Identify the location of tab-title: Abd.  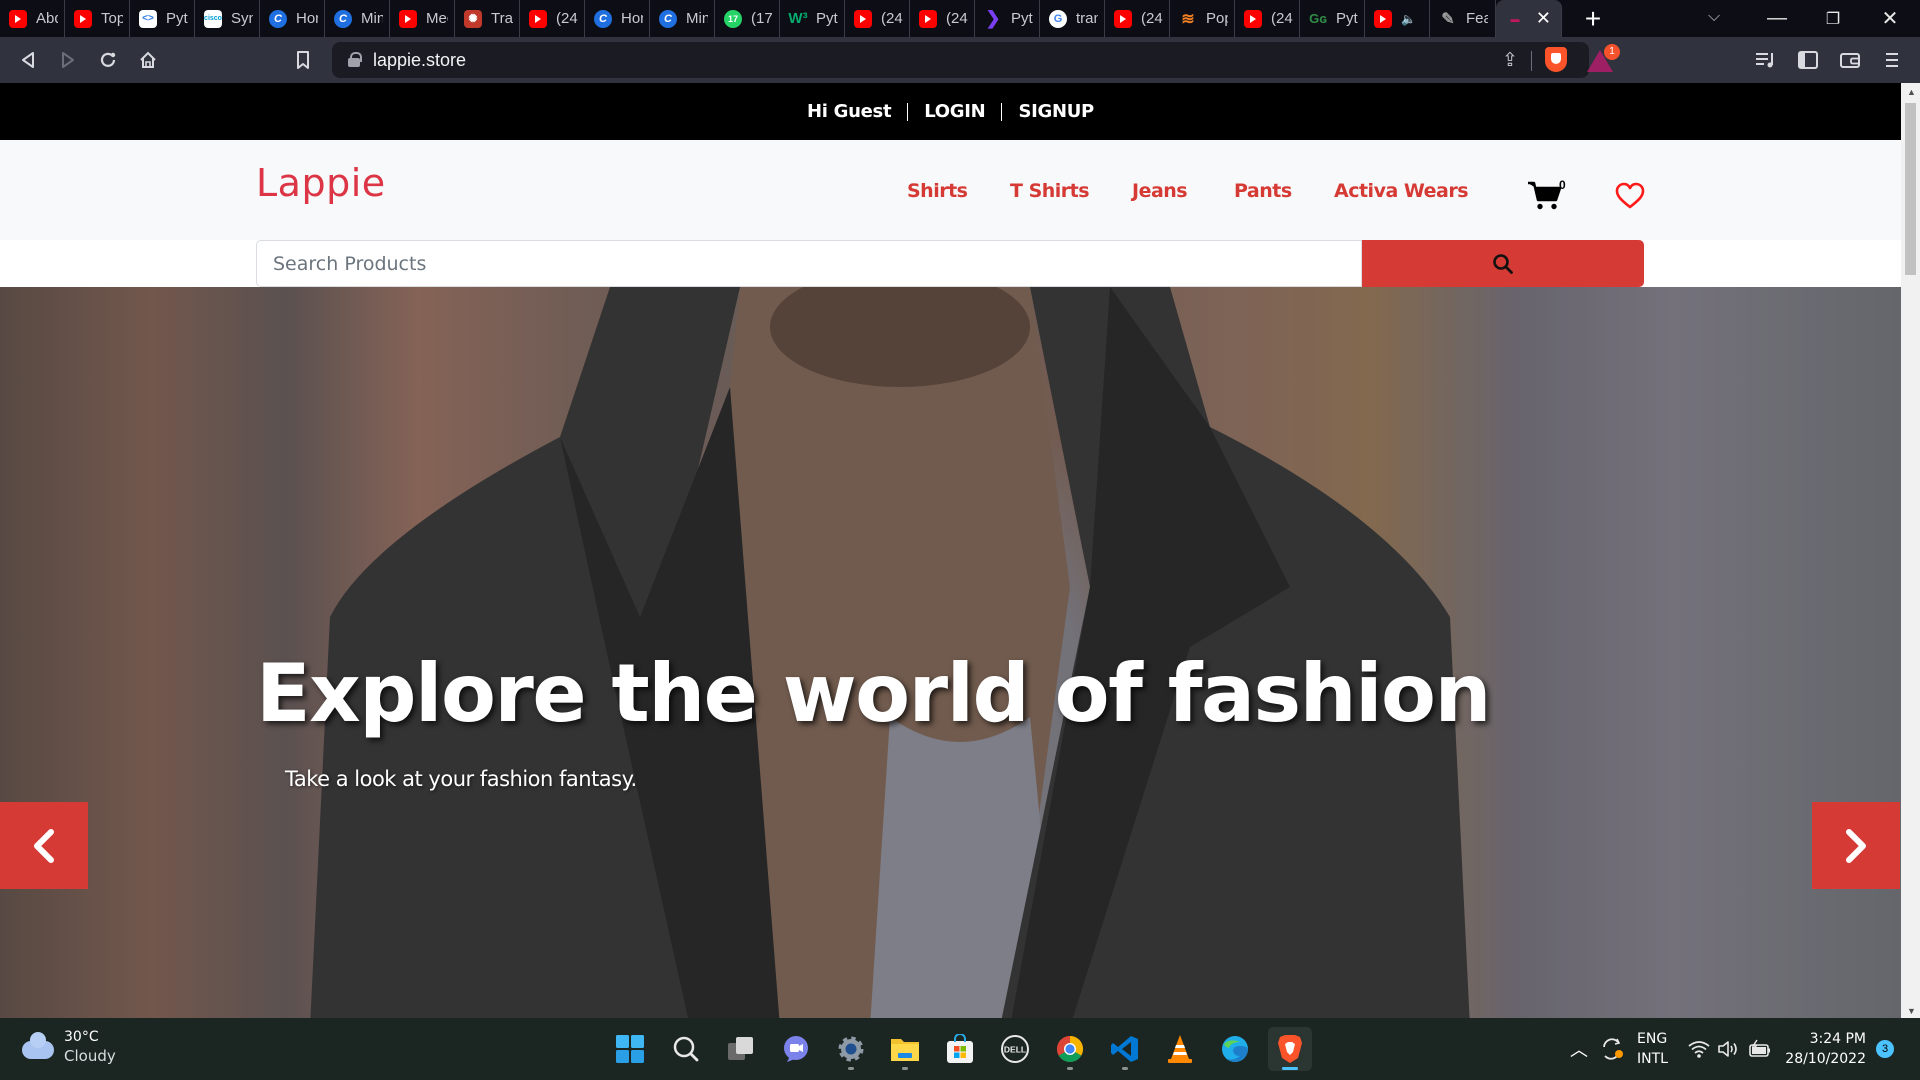
(47, 18).